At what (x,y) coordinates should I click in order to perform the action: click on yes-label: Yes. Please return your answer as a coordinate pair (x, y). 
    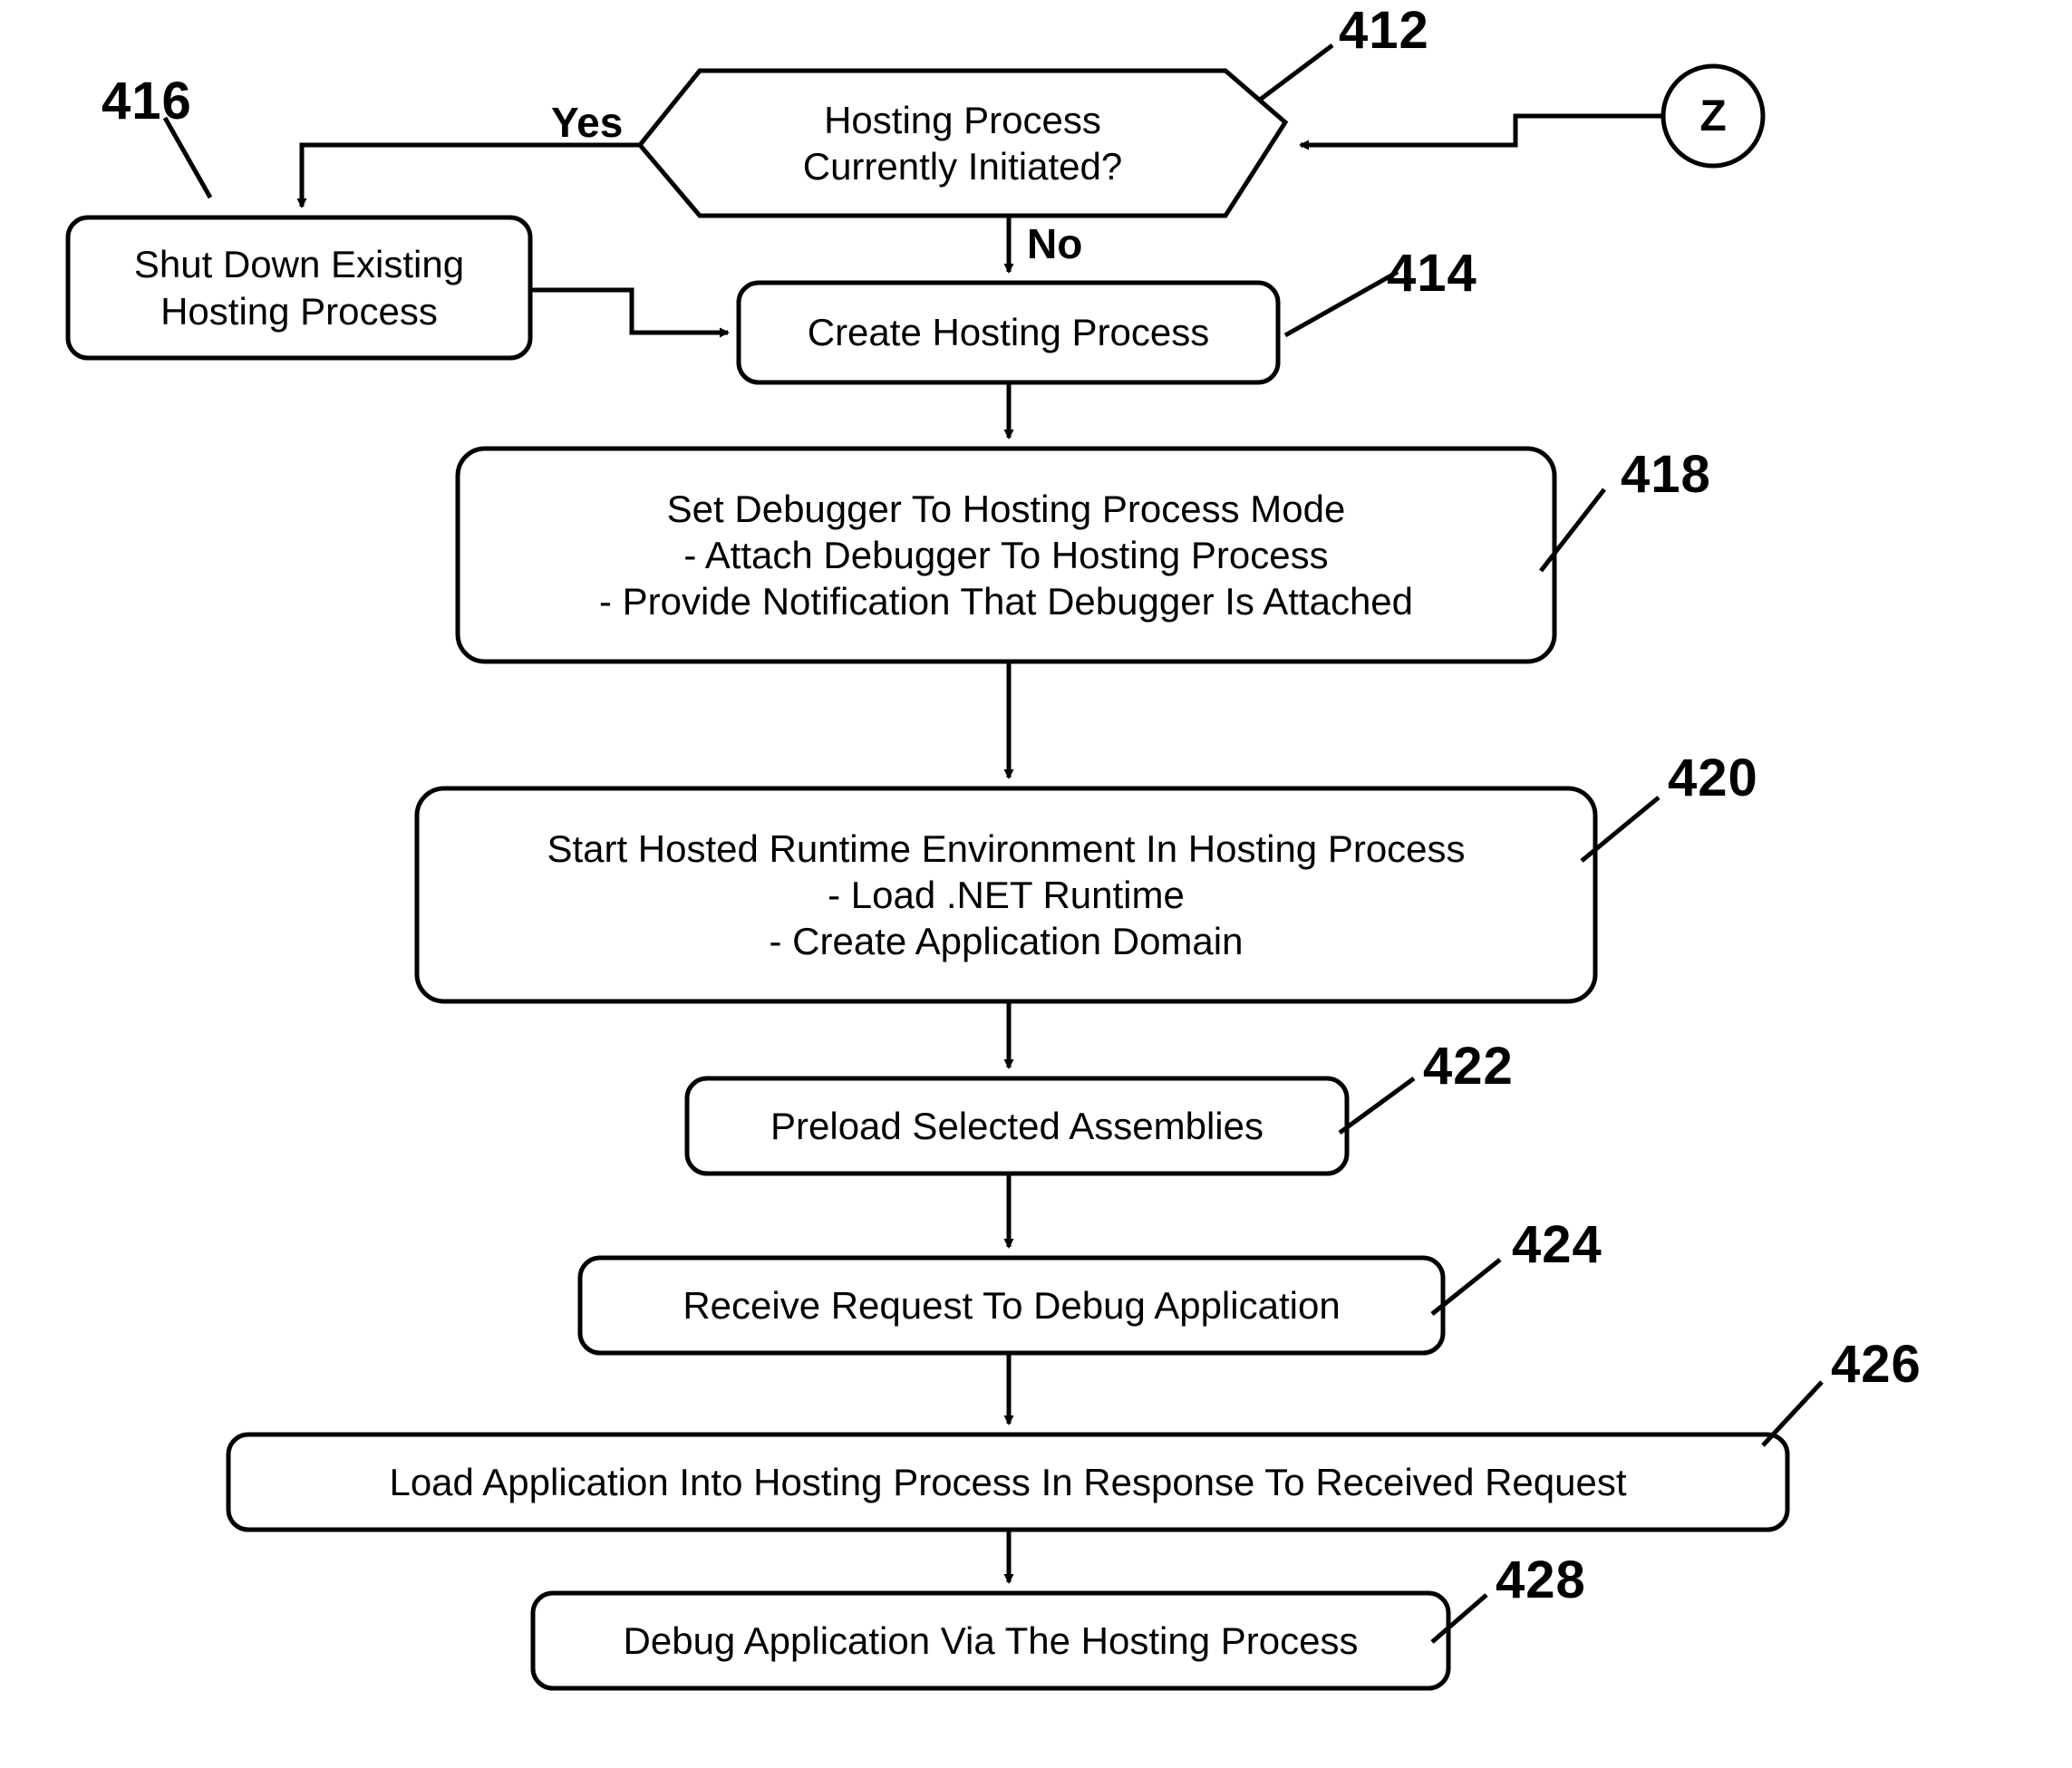
    Looking at the image, I should click on (587, 123).